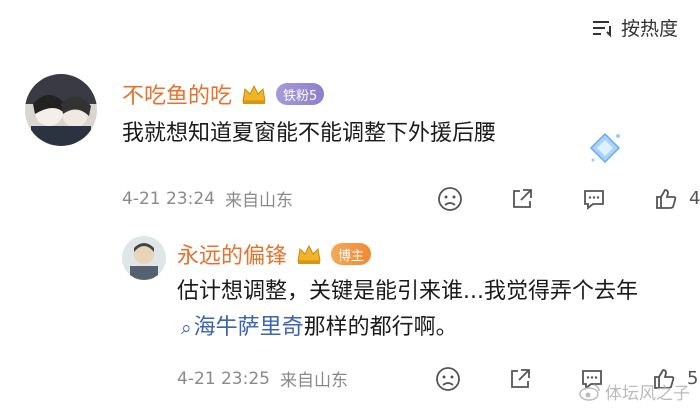 The width and height of the screenshot is (700, 410). What do you see at coordinates (177, 94) in the screenshot?
I see `username: 不吃鱼的吃` at bounding box center [177, 94].